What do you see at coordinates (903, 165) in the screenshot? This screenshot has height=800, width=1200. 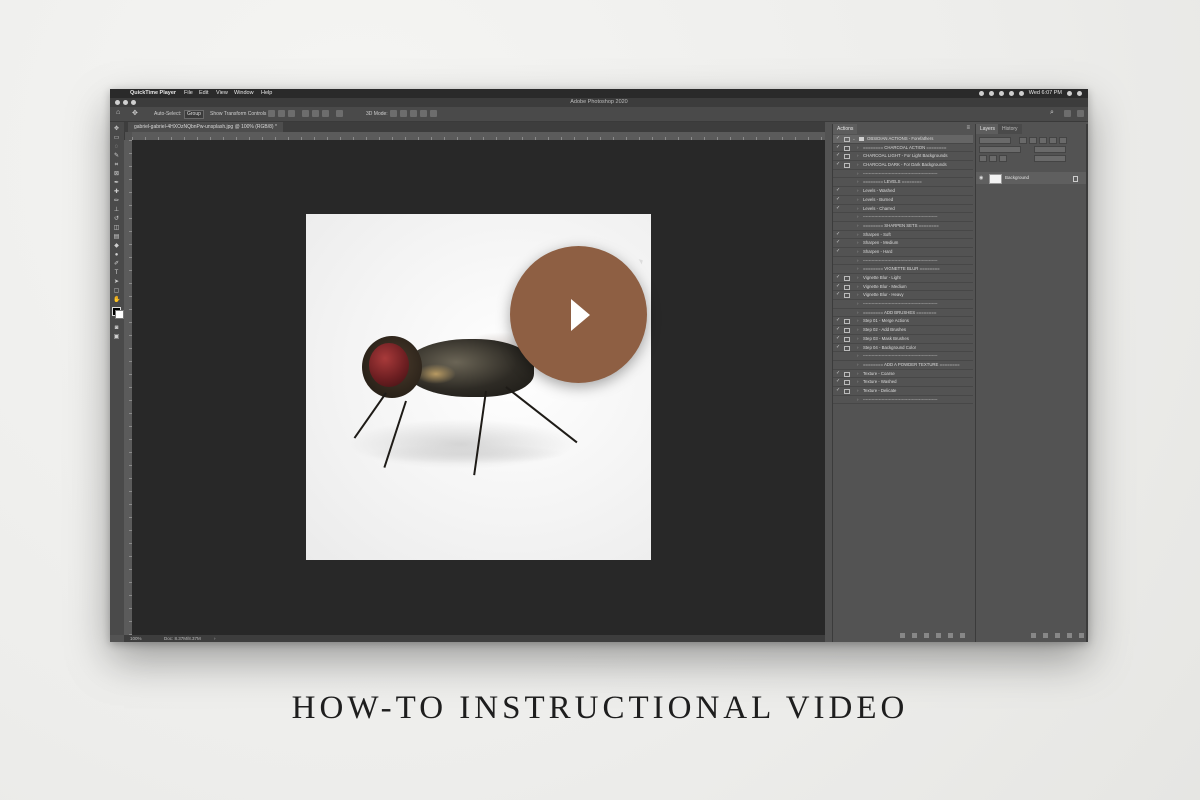 I see `action-row: ✓ › CHARCOAL DARK - For Dark Backgrounds` at bounding box center [903, 165].